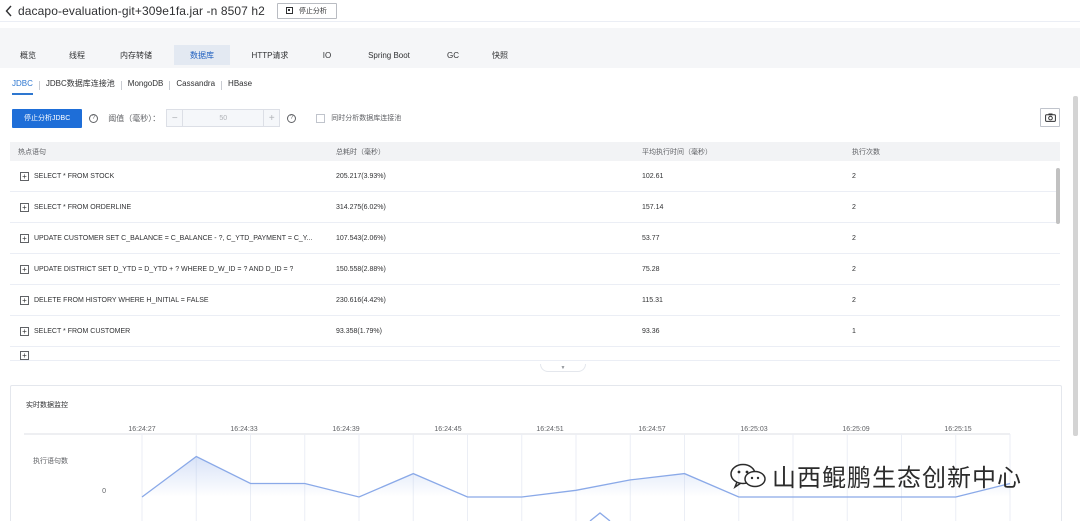  I want to click on sql-statement: SELECT * FROM STOCK, so click(74, 176).